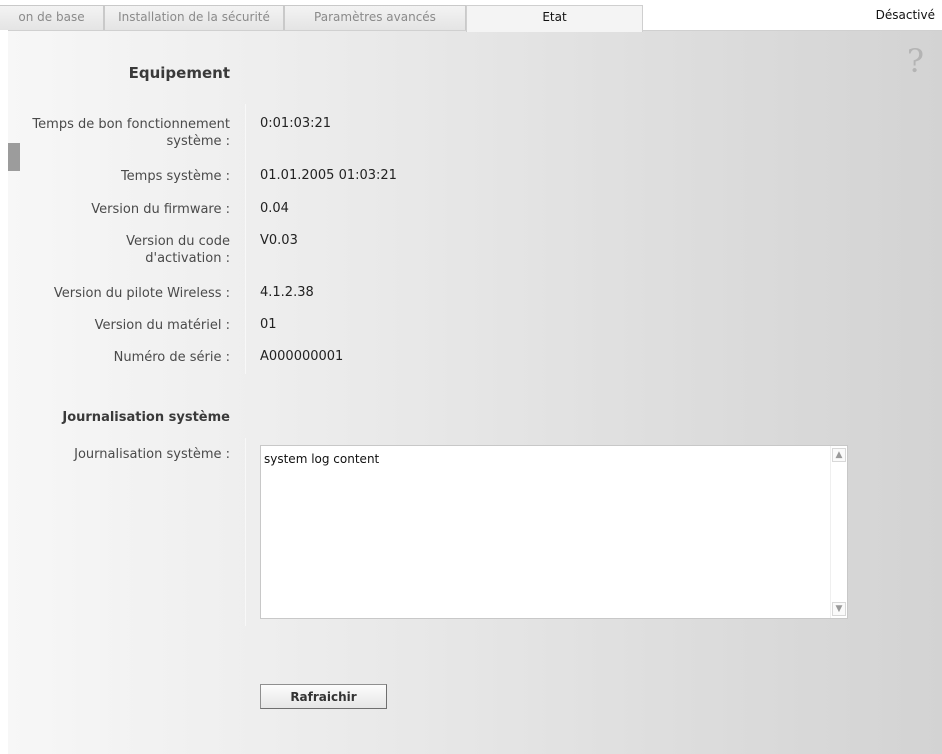 The height and width of the screenshot is (754, 942). I want to click on activation-code-version-value: V0.03, so click(279, 240).